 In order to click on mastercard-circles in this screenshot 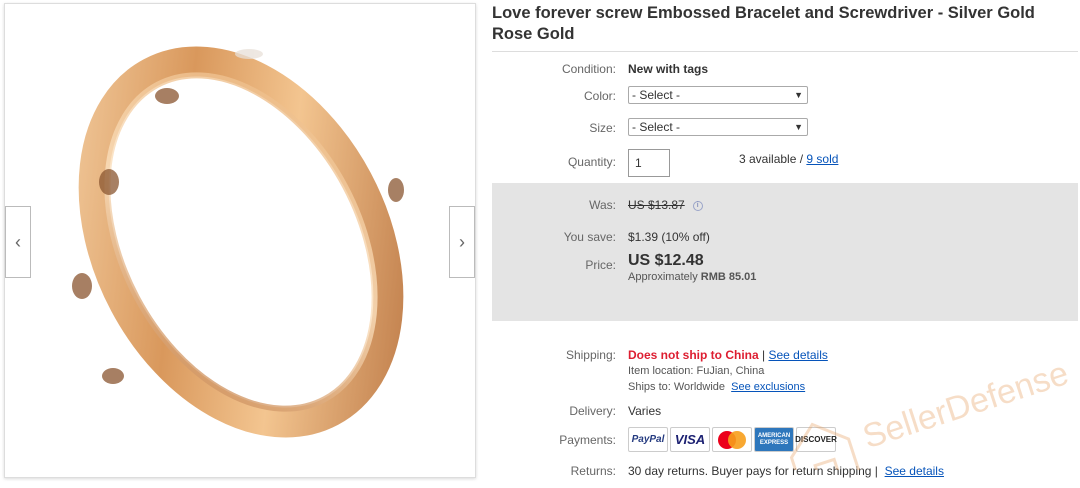, I will do `click(732, 439)`.